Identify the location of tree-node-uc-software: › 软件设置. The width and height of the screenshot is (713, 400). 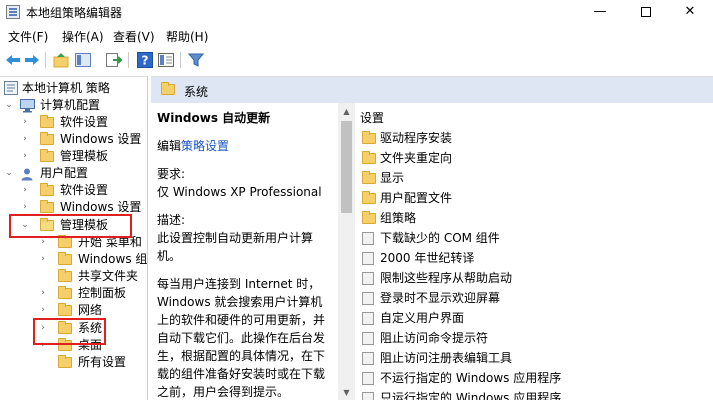
(74, 190).